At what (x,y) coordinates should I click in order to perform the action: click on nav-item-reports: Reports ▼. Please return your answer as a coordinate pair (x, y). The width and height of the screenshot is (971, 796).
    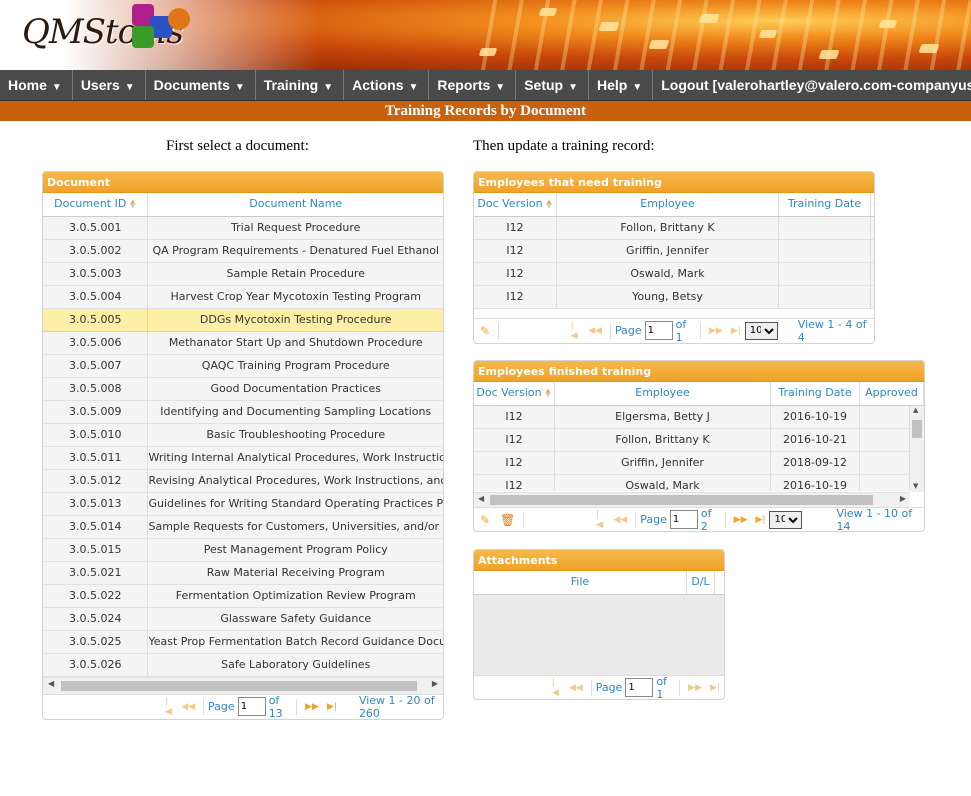
    Looking at the image, I should click on (473, 85).